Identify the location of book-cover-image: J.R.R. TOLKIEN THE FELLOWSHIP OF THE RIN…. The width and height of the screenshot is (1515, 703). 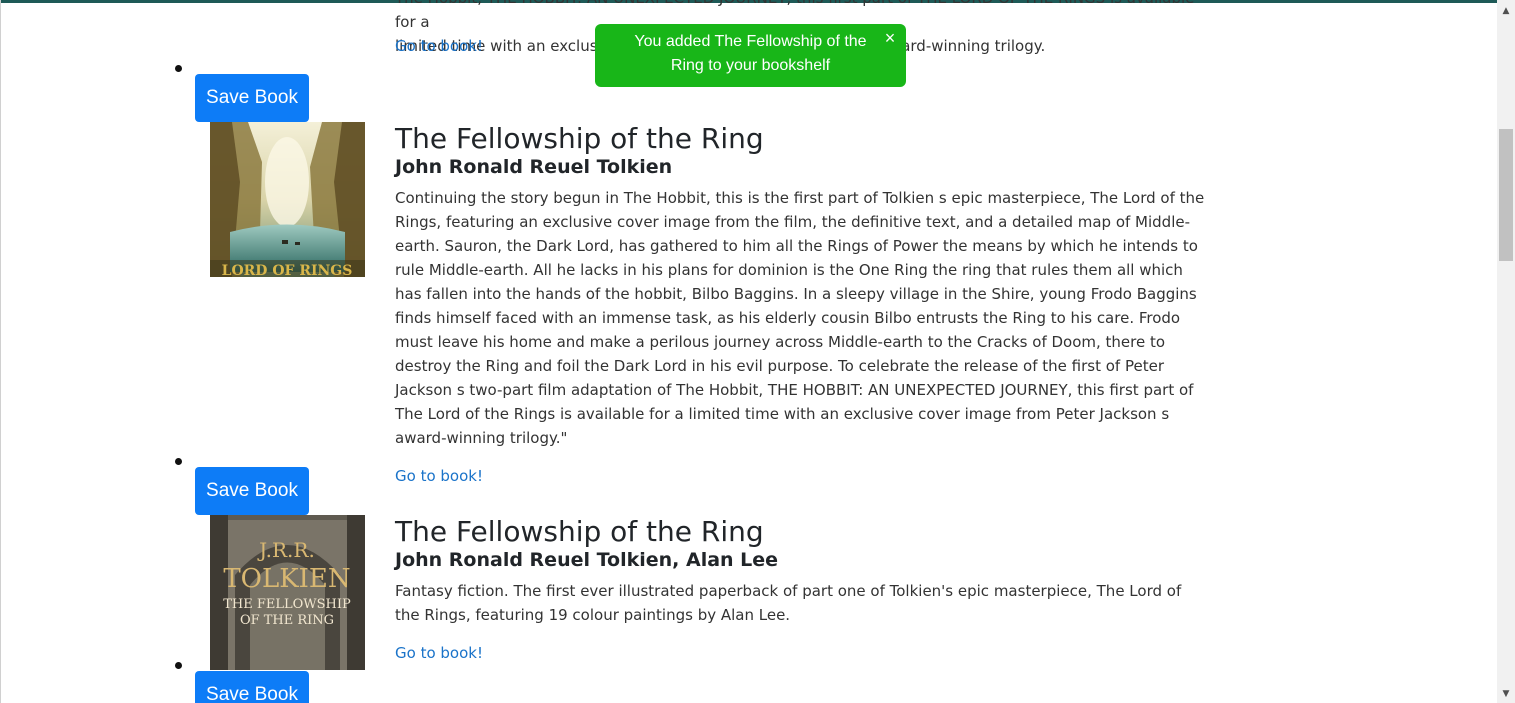
(287, 592).